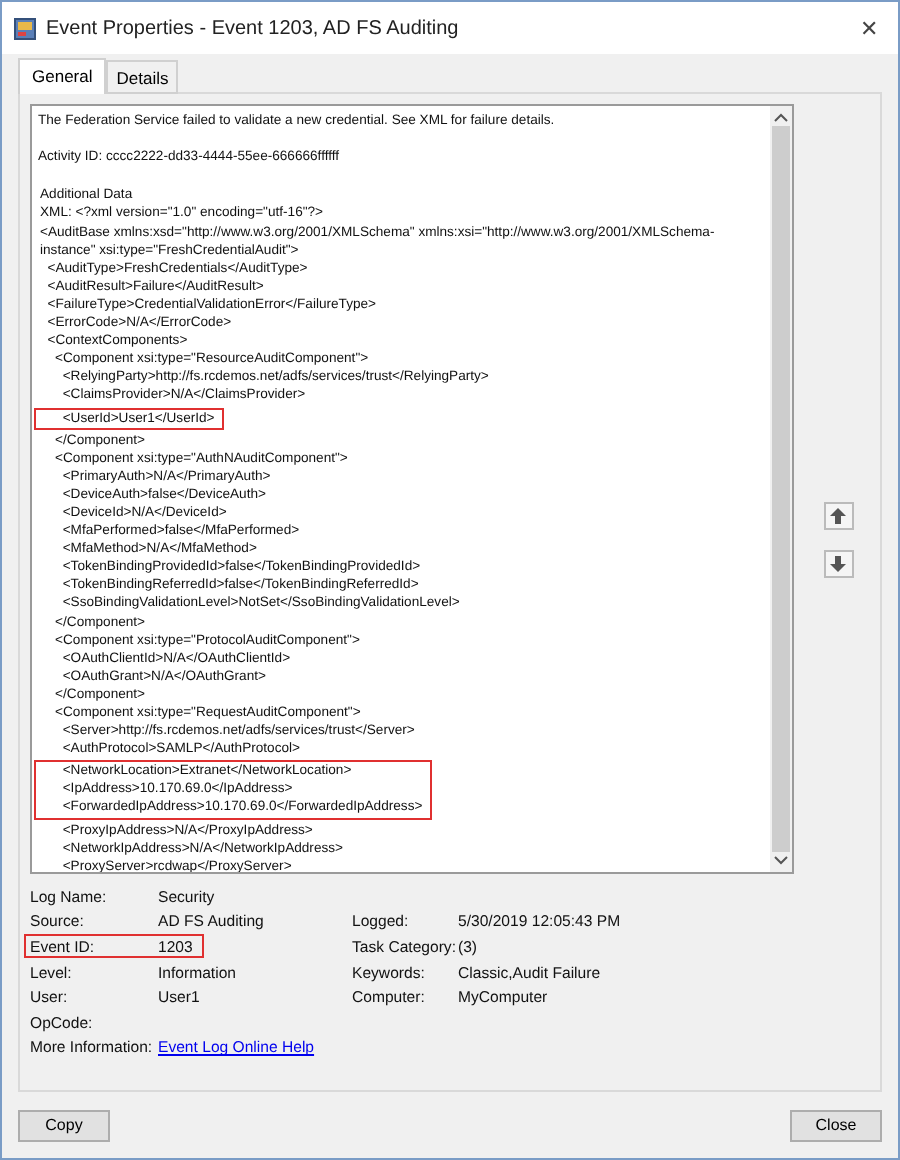  Describe the element at coordinates (62, 76) in the screenshot. I see `tab: General` at that location.